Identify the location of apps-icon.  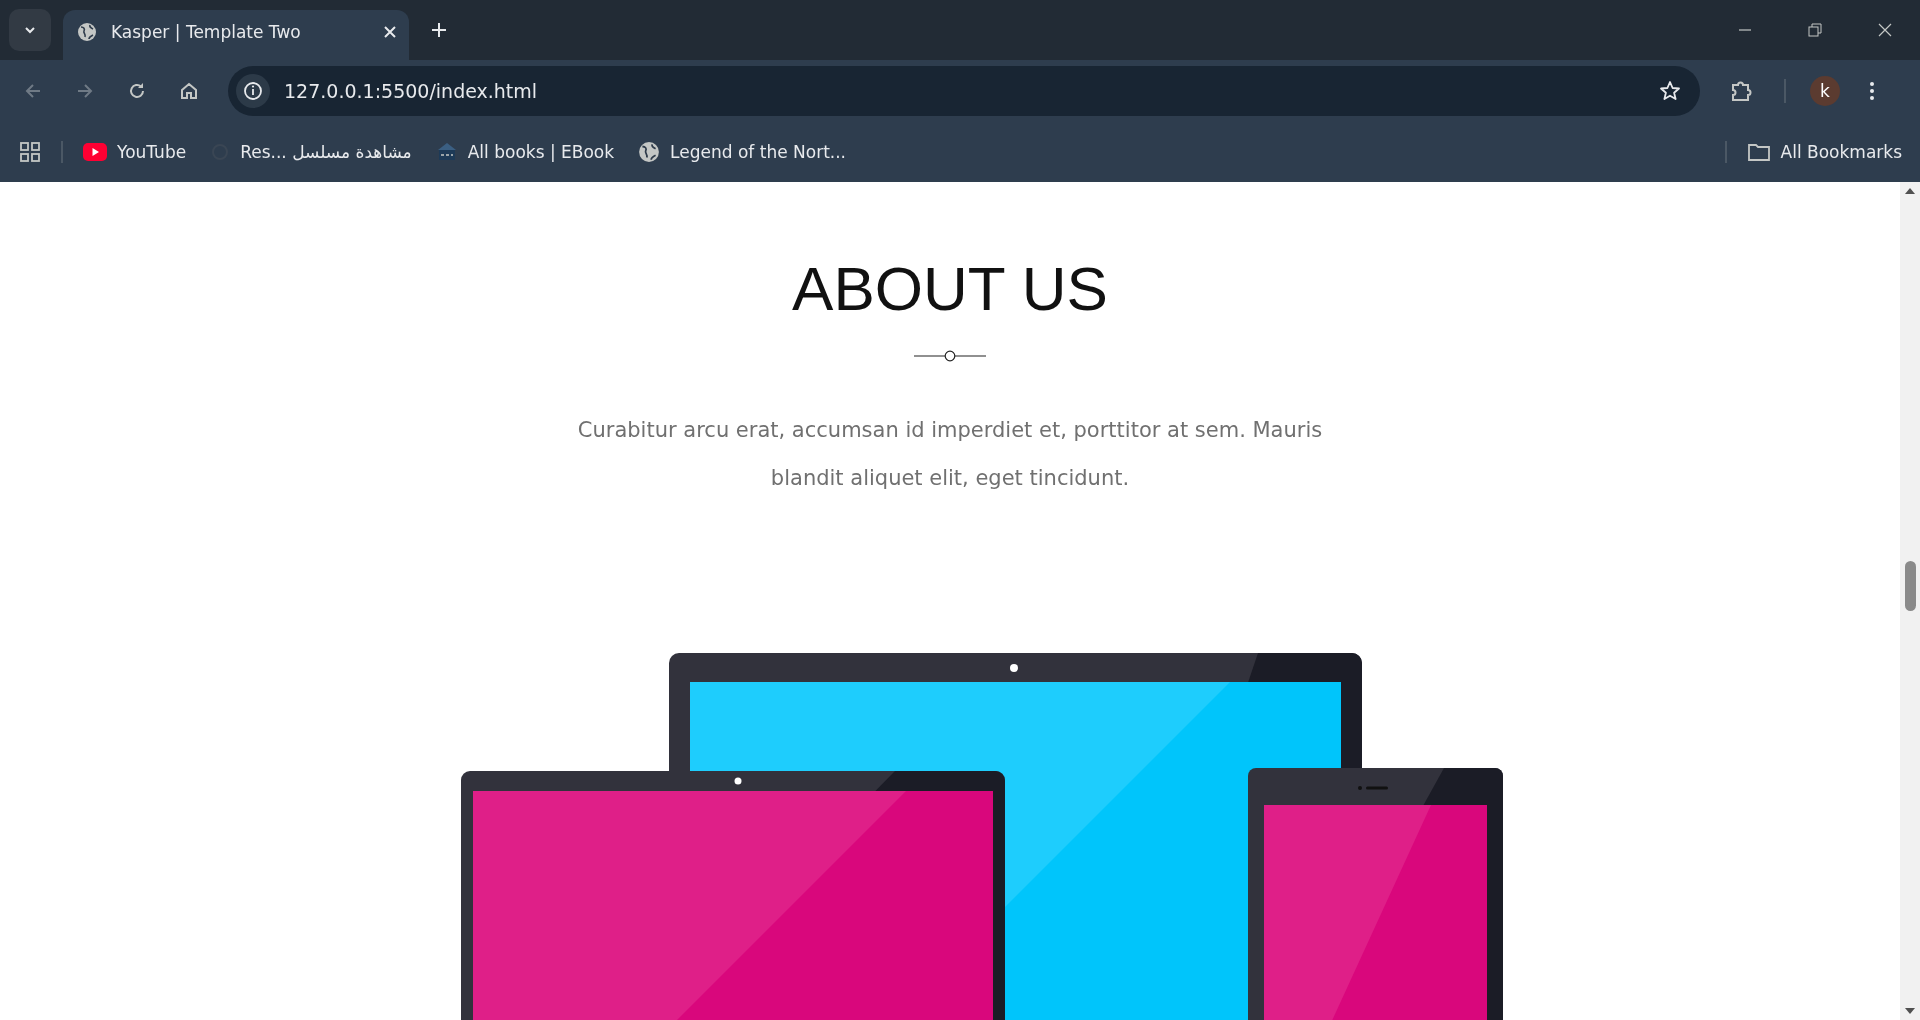
(30, 152).